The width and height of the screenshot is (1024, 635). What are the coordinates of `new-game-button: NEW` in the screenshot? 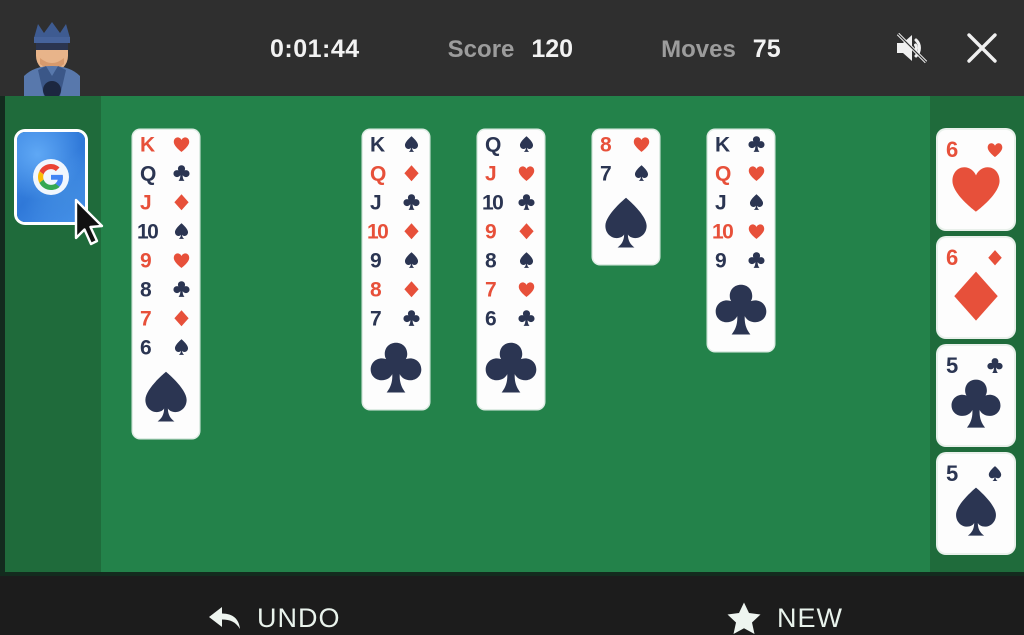 It's located at (784, 618).